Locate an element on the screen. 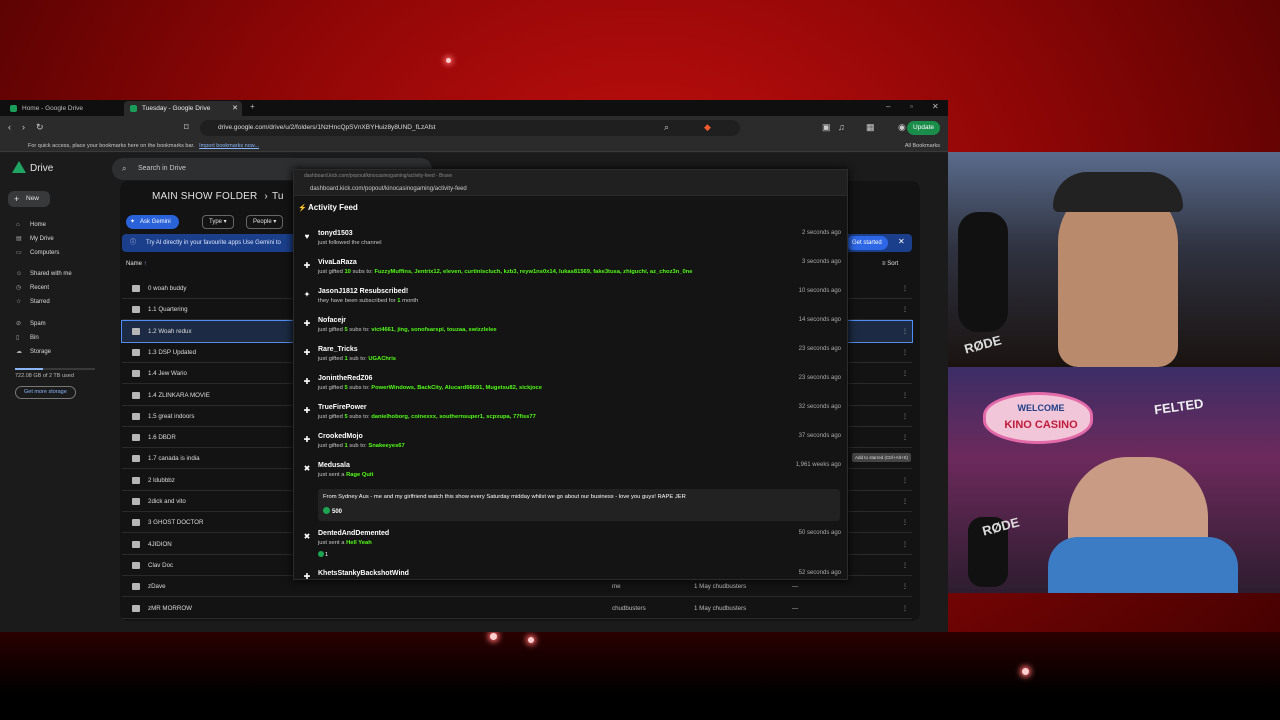 This screenshot has height=720, width=1280. drive-logo: Drive is located at coordinates (32, 167).